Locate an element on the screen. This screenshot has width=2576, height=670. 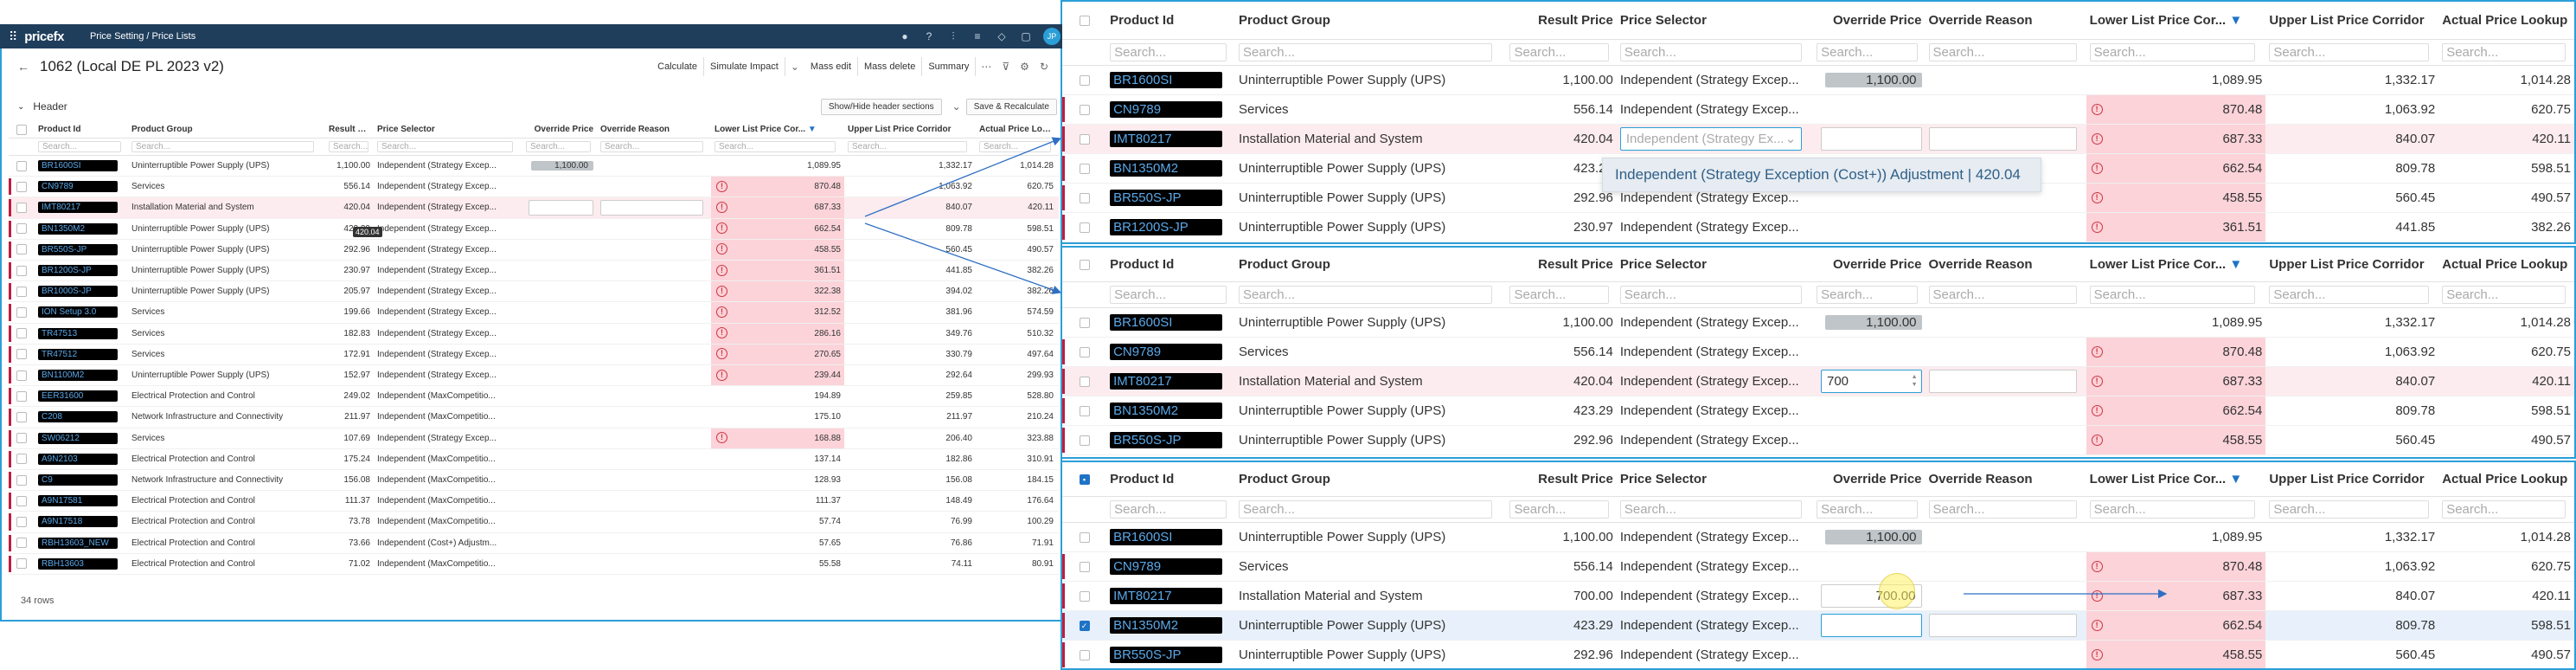
cell-lower-corridor: ! 687.33 is located at coordinates (2176, 596).